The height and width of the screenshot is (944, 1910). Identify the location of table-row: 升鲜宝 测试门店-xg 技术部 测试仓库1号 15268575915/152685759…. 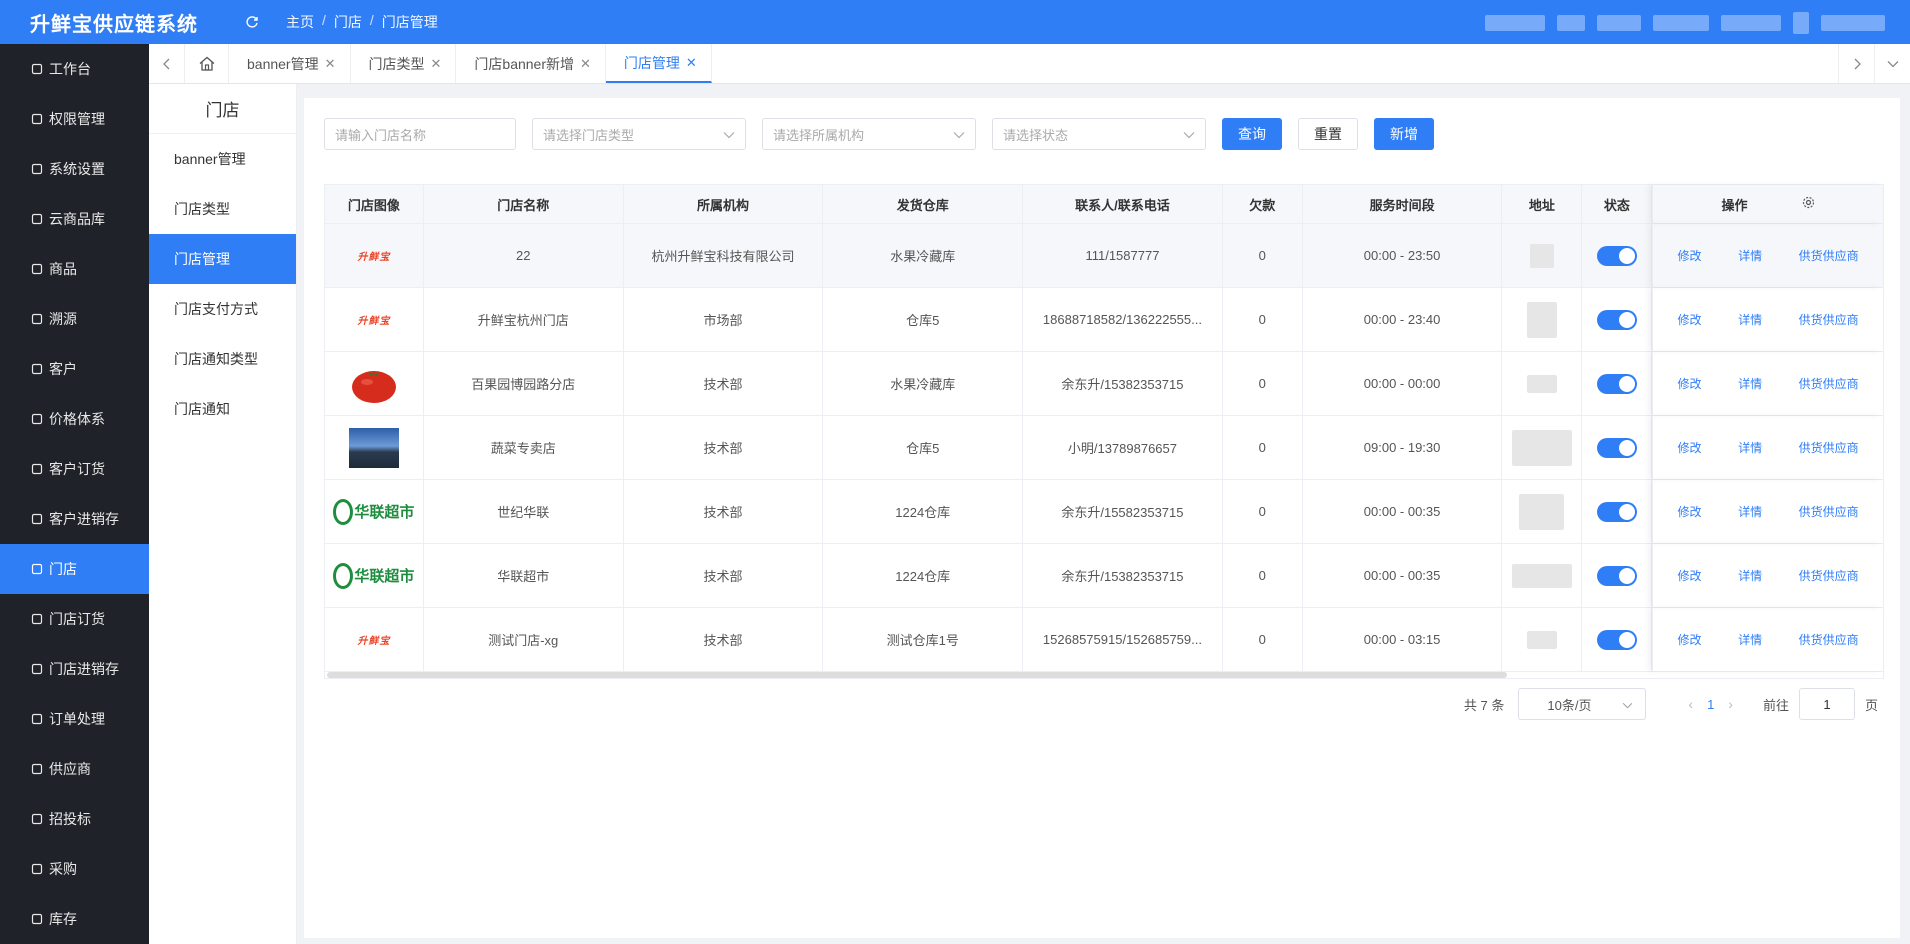
(1104, 640).